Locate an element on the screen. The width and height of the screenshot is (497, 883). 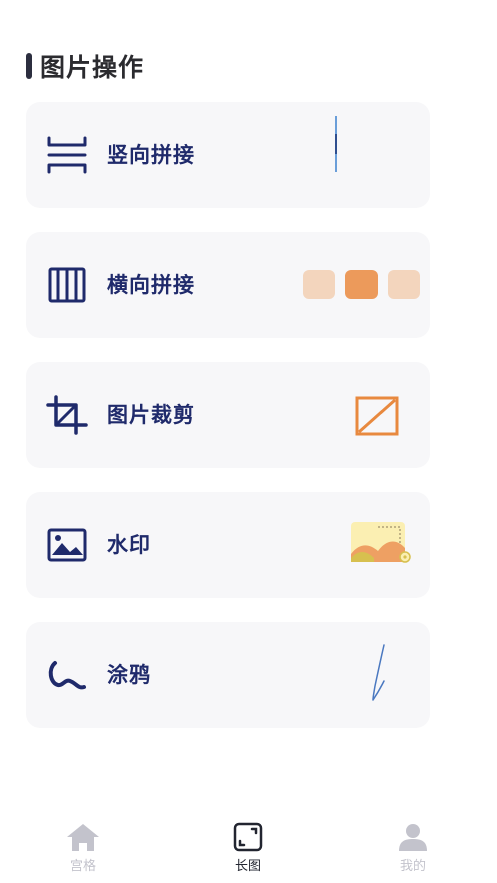
user-icon is located at coordinates (413, 837).